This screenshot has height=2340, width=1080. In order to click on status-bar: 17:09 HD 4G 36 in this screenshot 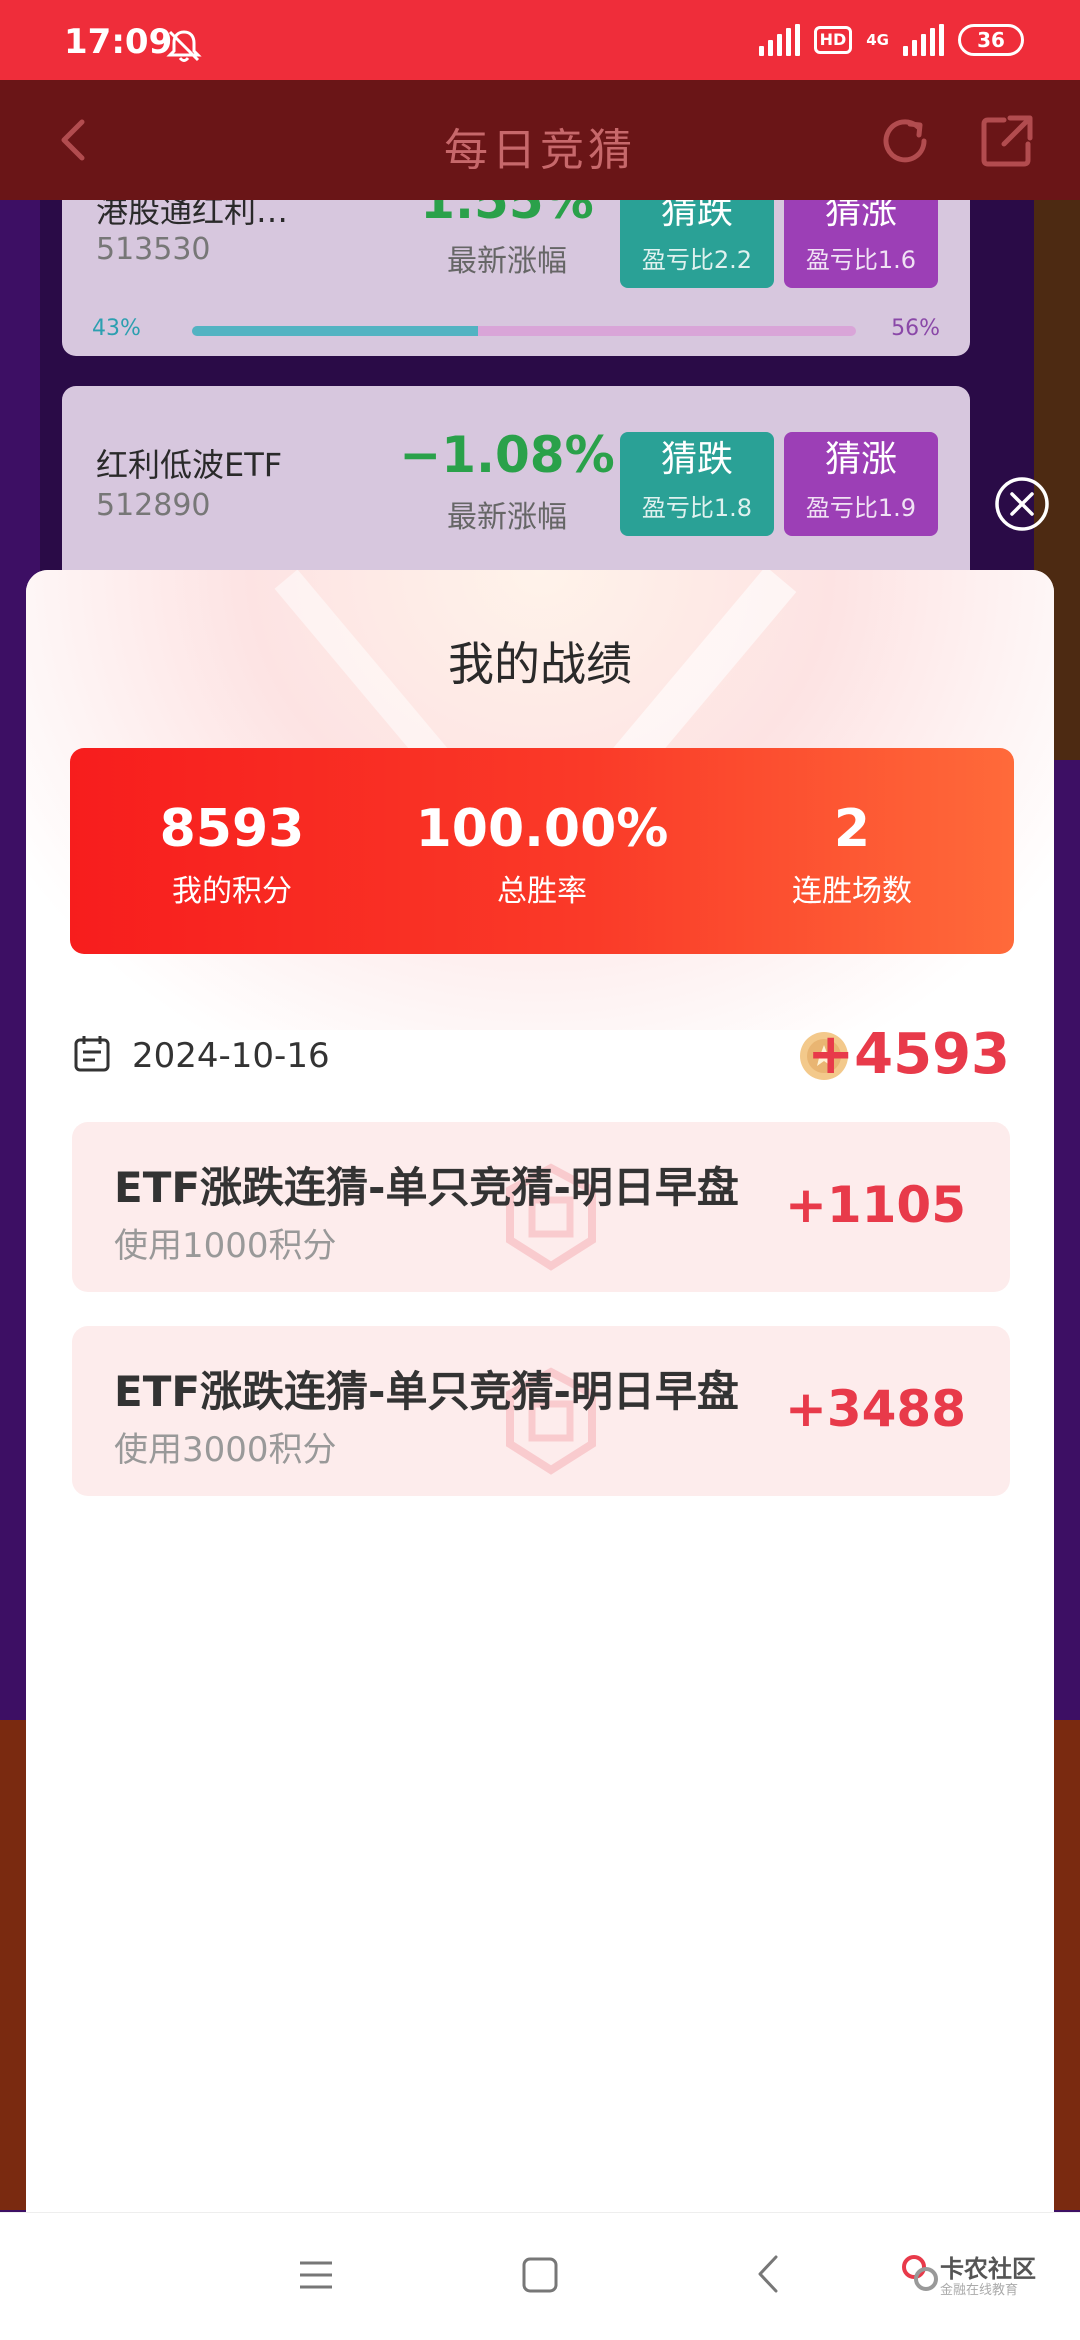, I will do `click(540, 40)`.